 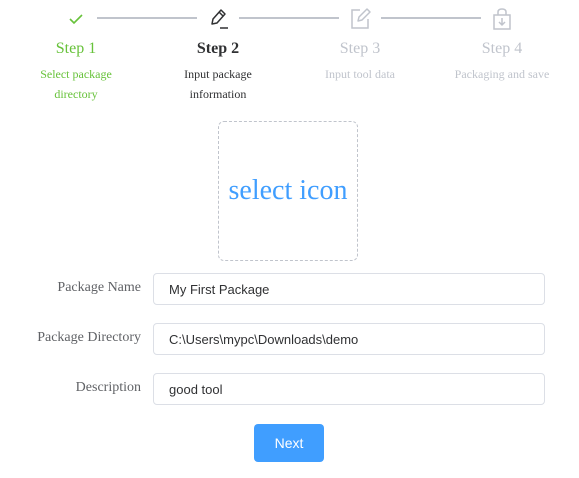 I want to click on step-3: Step 3 Input tool data, so click(x=360, y=45).